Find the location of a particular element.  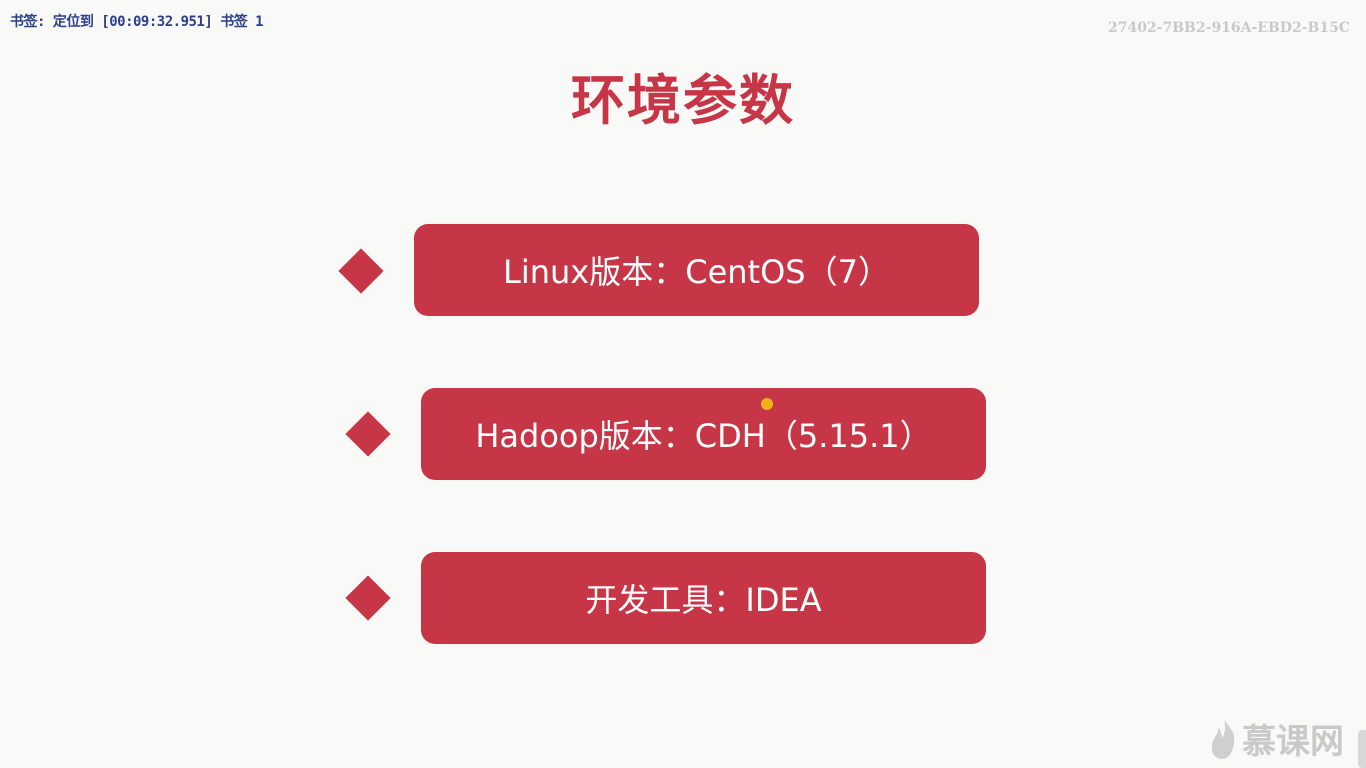

item-label: Hadoop版本：CDH（5.15.1） is located at coordinates (703, 436).